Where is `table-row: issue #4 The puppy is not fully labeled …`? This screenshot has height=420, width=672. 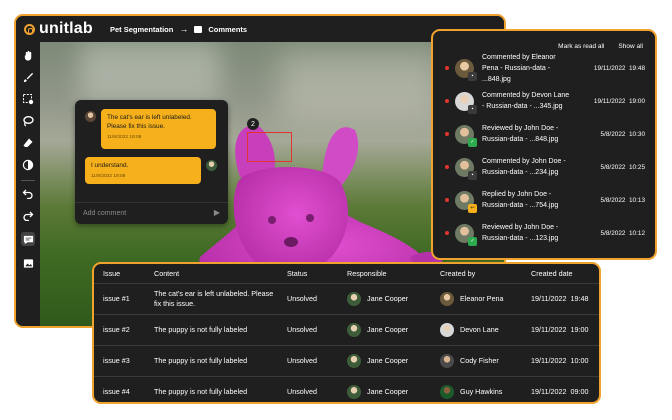
table-row: issue #4 The puppy is not fully labeled … is located at coordinates (346, 389).